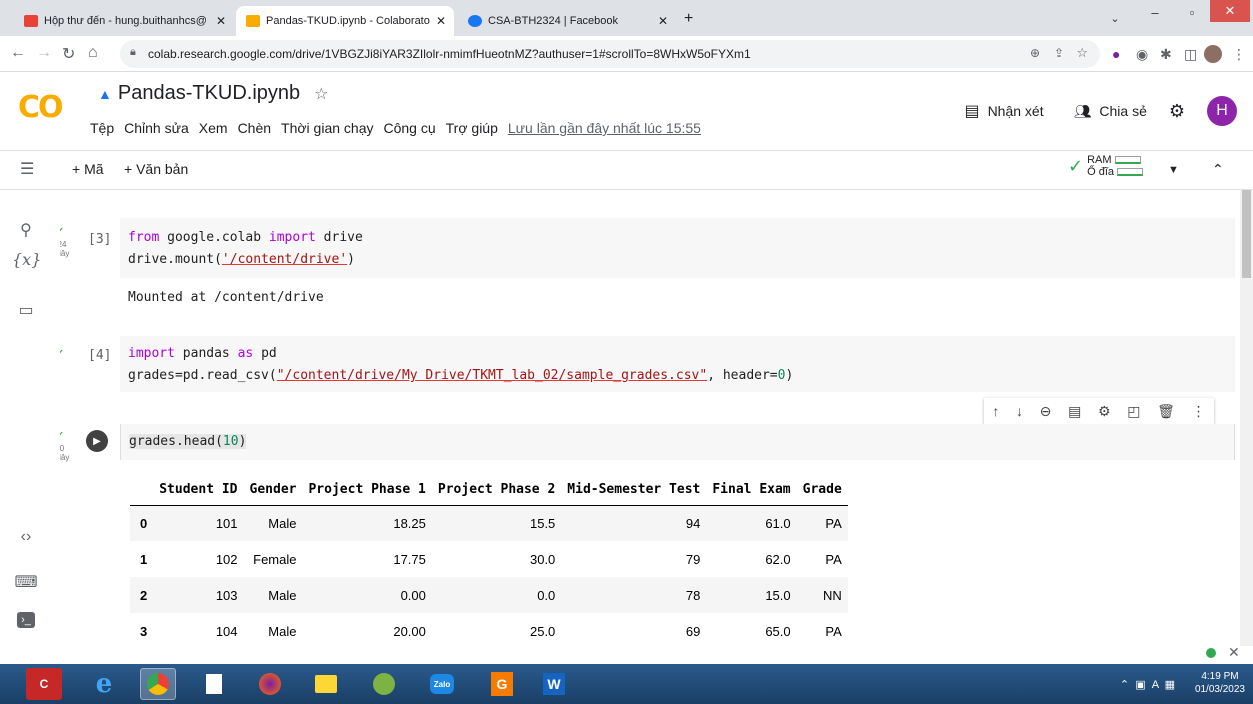 This screenshot has width=1253, height=704. Describe the element at coordinates (409, 128) in the screenshot. I see `menu-tools: Công cụ` at that location.